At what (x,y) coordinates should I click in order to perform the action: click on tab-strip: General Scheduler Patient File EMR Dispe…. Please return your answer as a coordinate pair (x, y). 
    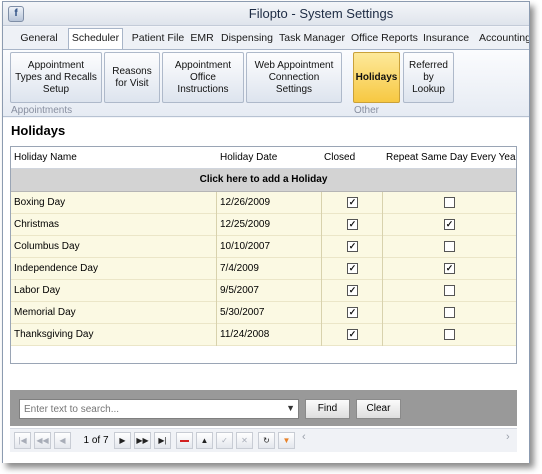
    Looking at the image, I should click on (266, 38).